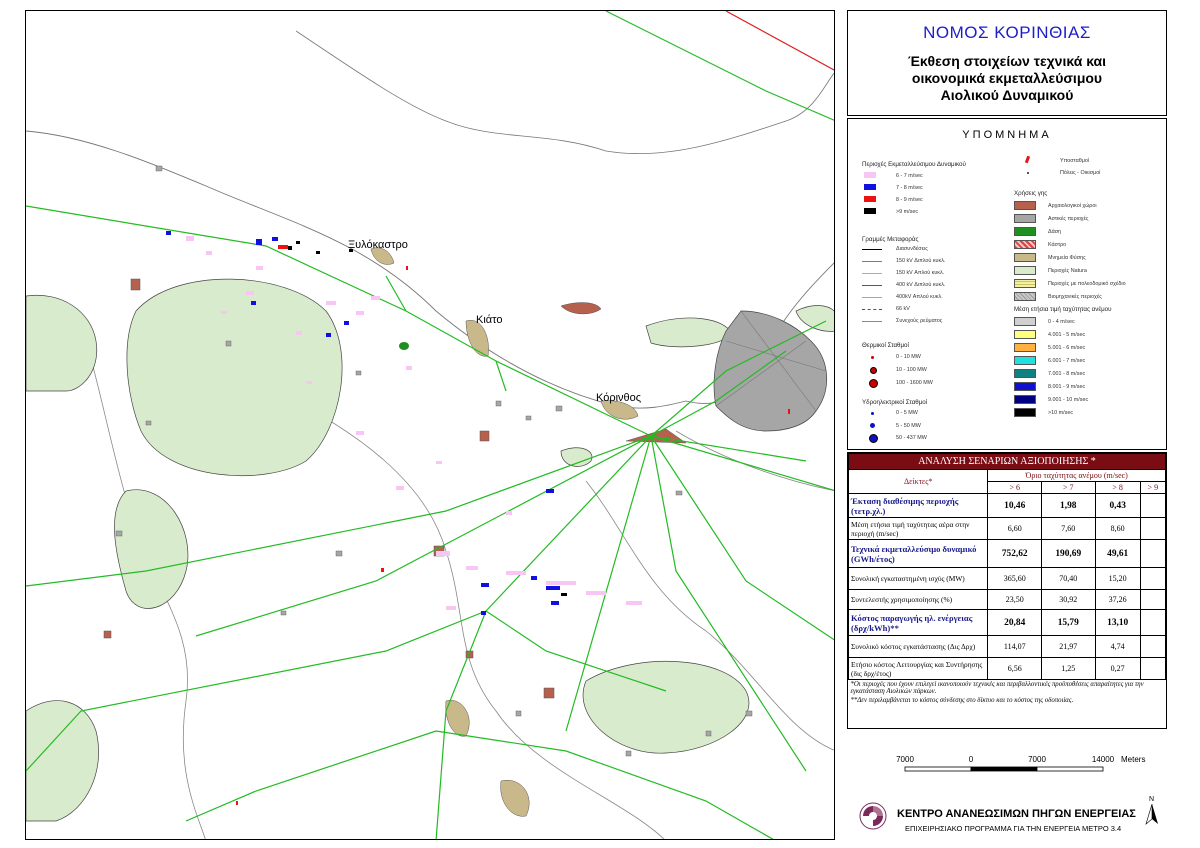 This screenshot has width=1200, height=848. Describe the element at coordinates (1103, 759) in the screenshot. I see `scale-label: 14000` at that location.